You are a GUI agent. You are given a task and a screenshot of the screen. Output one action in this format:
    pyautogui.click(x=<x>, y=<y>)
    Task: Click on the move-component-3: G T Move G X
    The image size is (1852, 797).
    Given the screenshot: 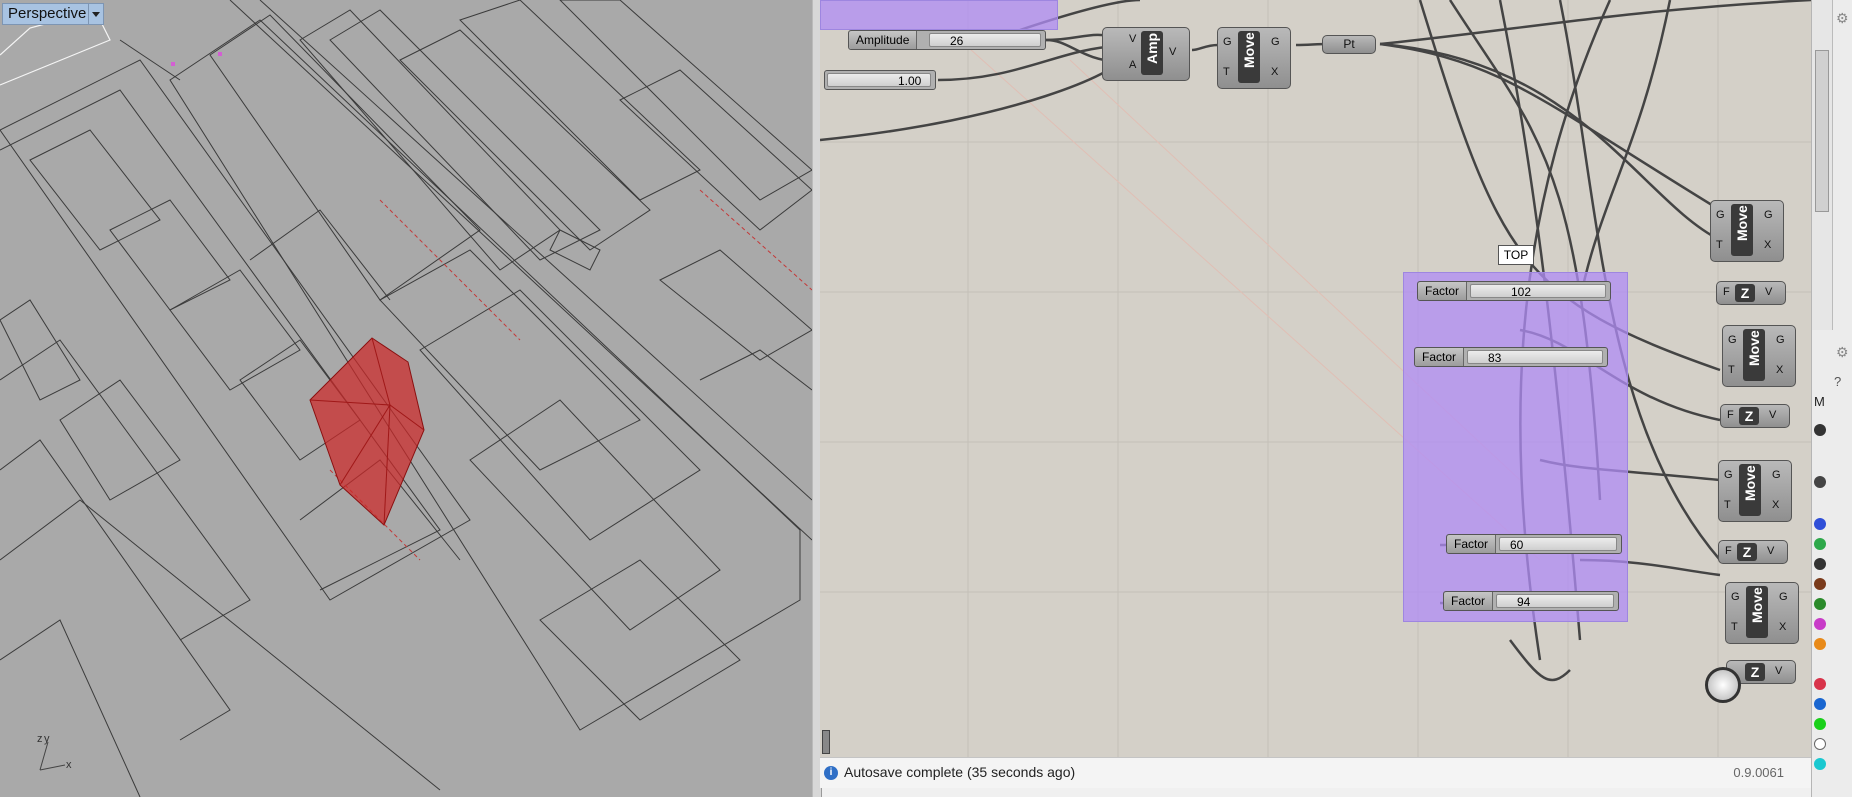 What is the action you would take?
    pyautogui.click(x=1759, y=356)
    